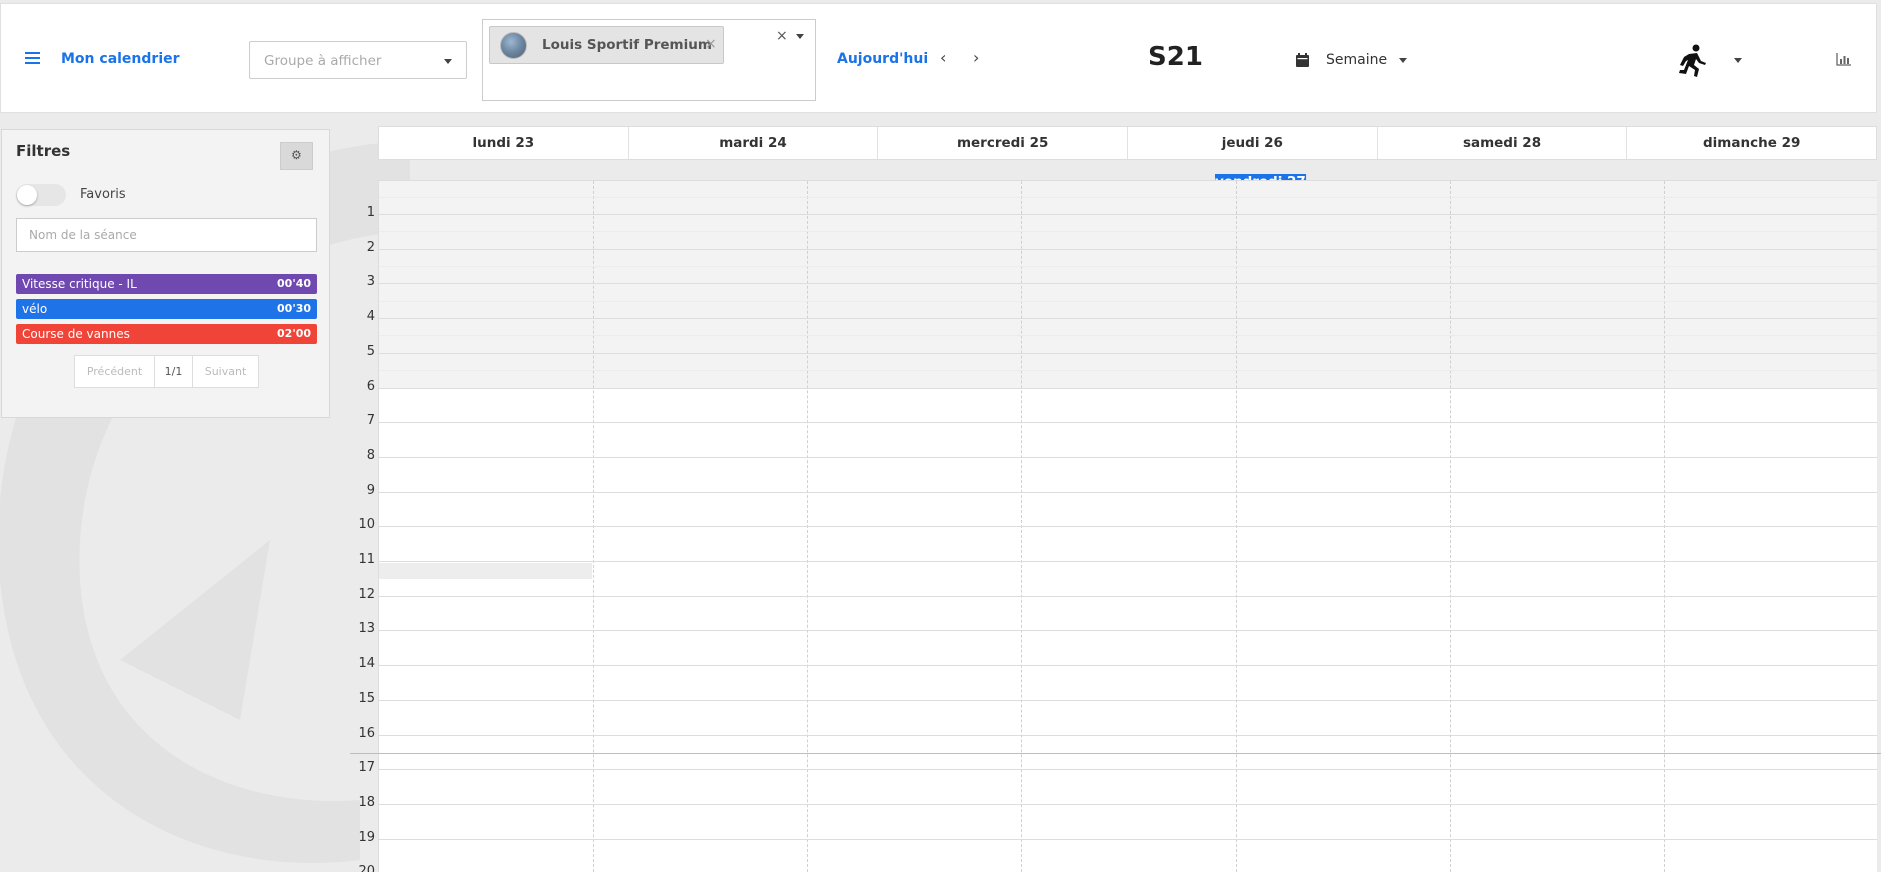 The image size is (1881, 872). What do you see at coordinates (1253, 143) in the screenshot?
I see `day-header: jeudi 26` at bounding box center [1253, 143].